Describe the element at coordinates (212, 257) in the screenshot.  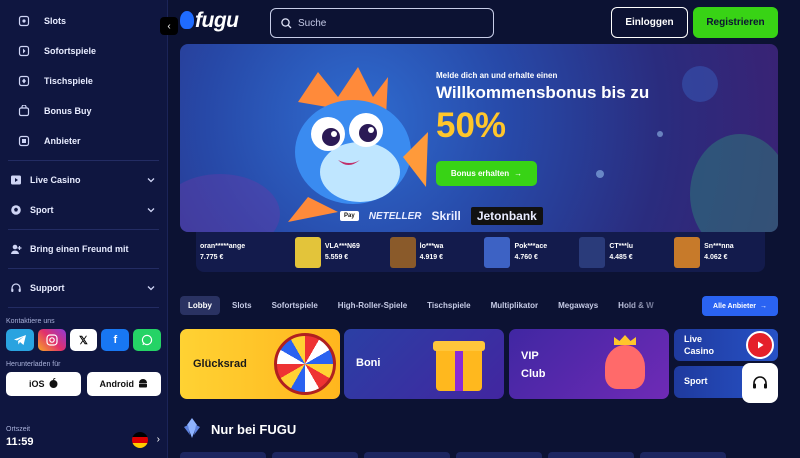
I see `winner-amount: 7.775 €` at that location.